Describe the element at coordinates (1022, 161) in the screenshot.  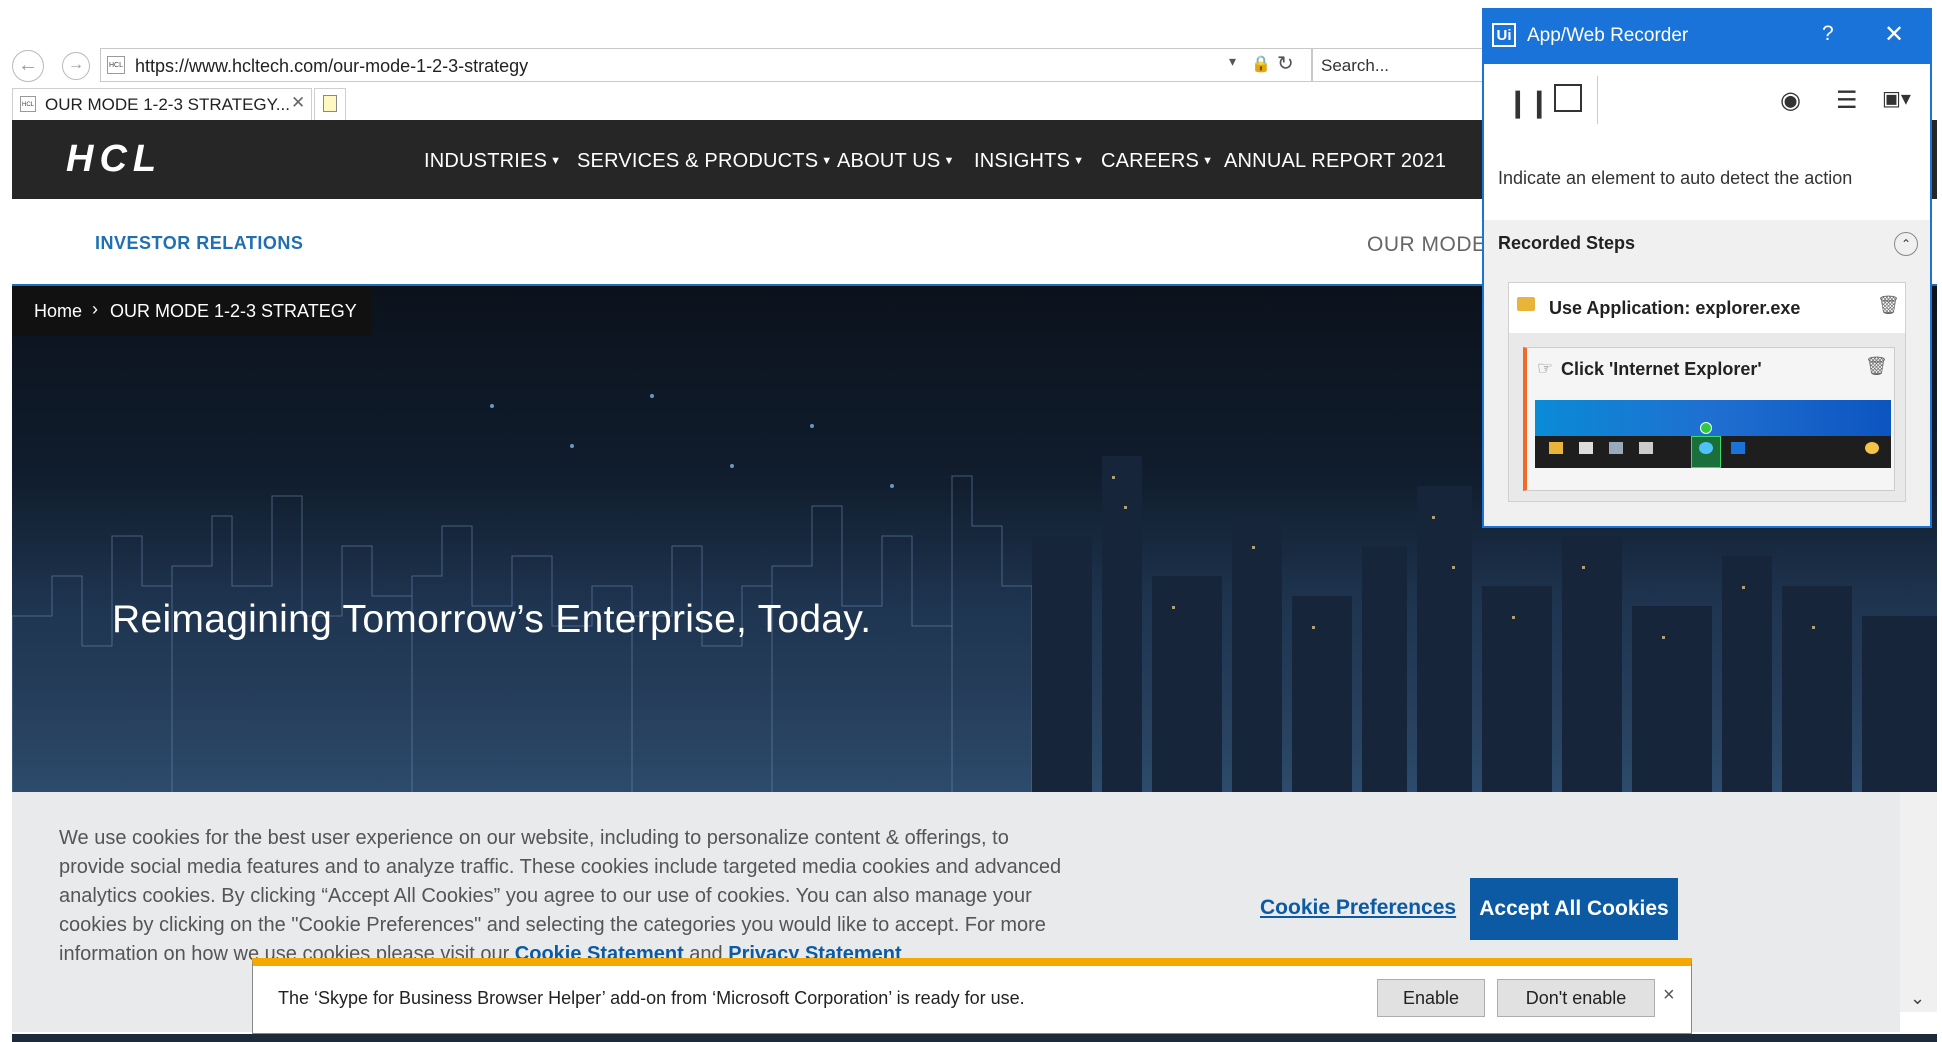
I see `nav-insights-label: INSIGHTS` at that location.